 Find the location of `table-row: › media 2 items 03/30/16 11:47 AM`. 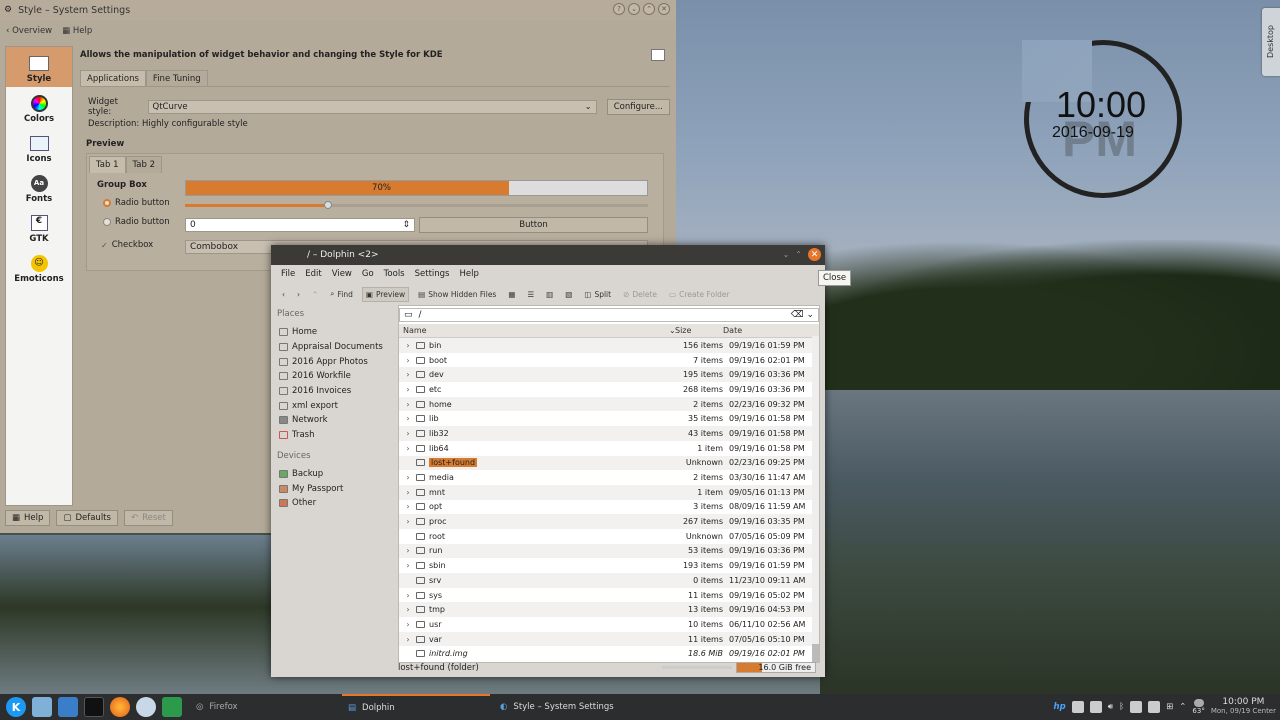

table-row: › media 2 items 03/30/16 11:47 AM is located at coordinates (609, 477).